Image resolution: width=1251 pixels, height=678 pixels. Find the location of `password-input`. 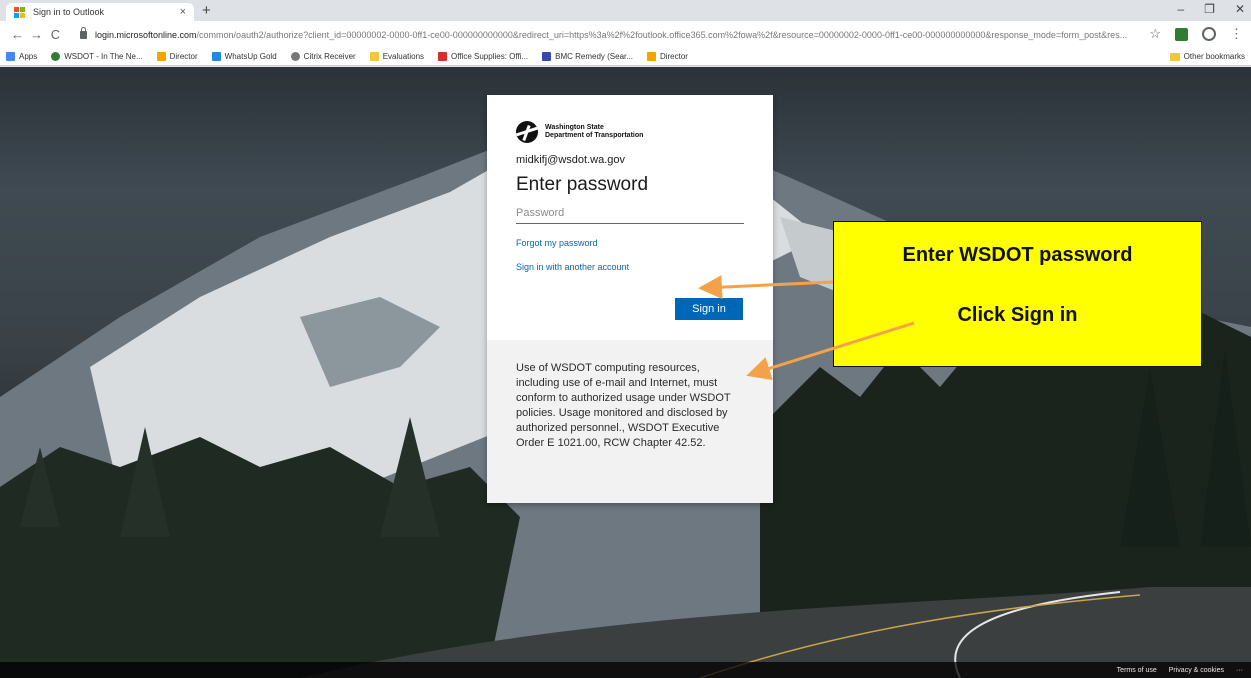

password-input is located at coordinates (630, 213).